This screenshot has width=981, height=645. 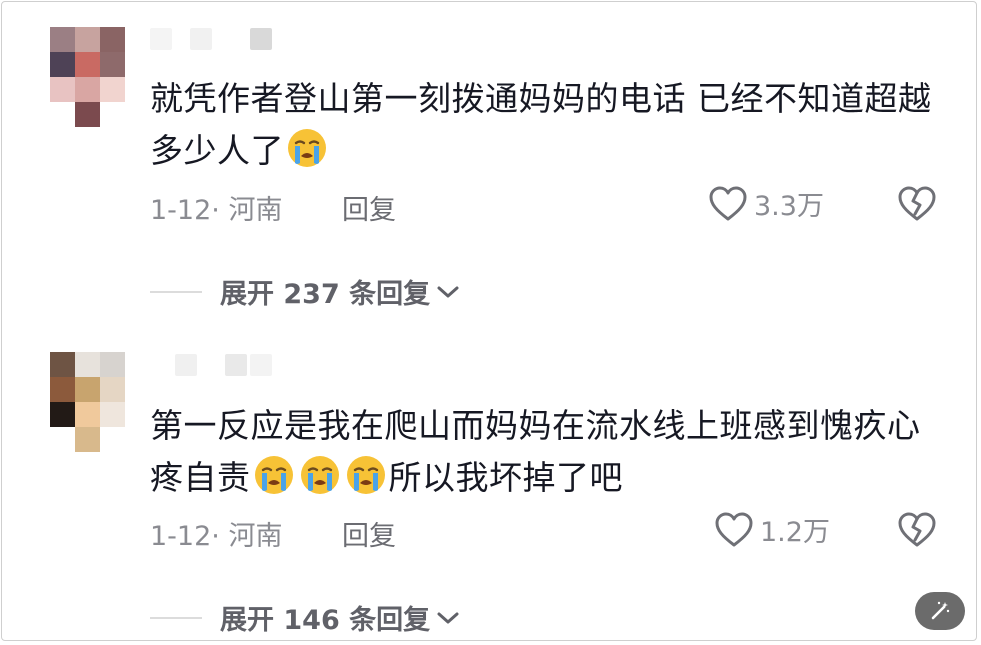 What do you see at coordinates (505, 477) in the screenshot?
I see `comment-text-part: 所以我坏掉了吧` at bounding box center [505, 477].